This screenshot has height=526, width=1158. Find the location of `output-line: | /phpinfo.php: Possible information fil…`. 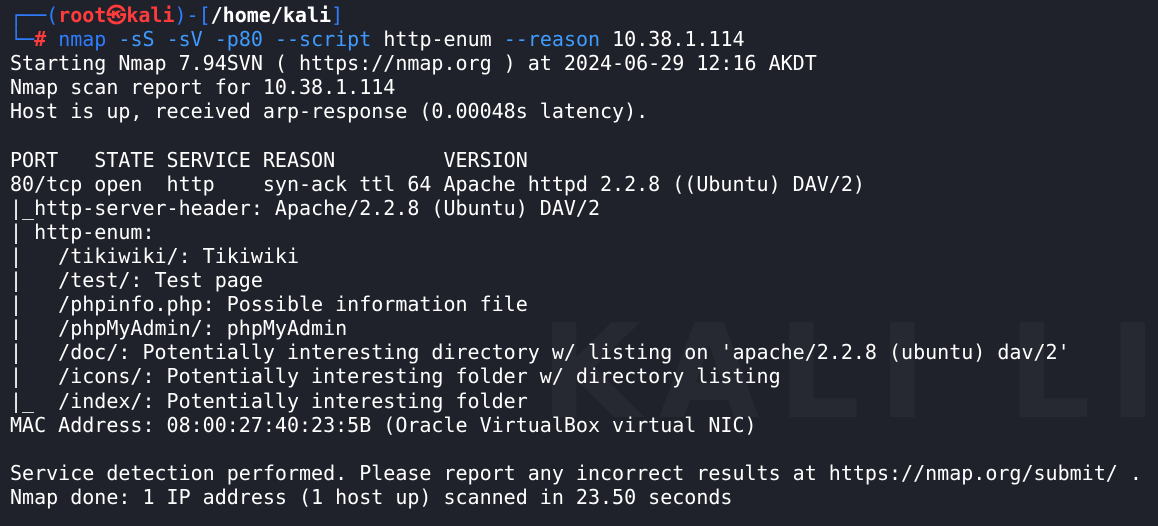

output-line: | /phpinfo.php: Possible information fil… is located at coordinates (269, 304).